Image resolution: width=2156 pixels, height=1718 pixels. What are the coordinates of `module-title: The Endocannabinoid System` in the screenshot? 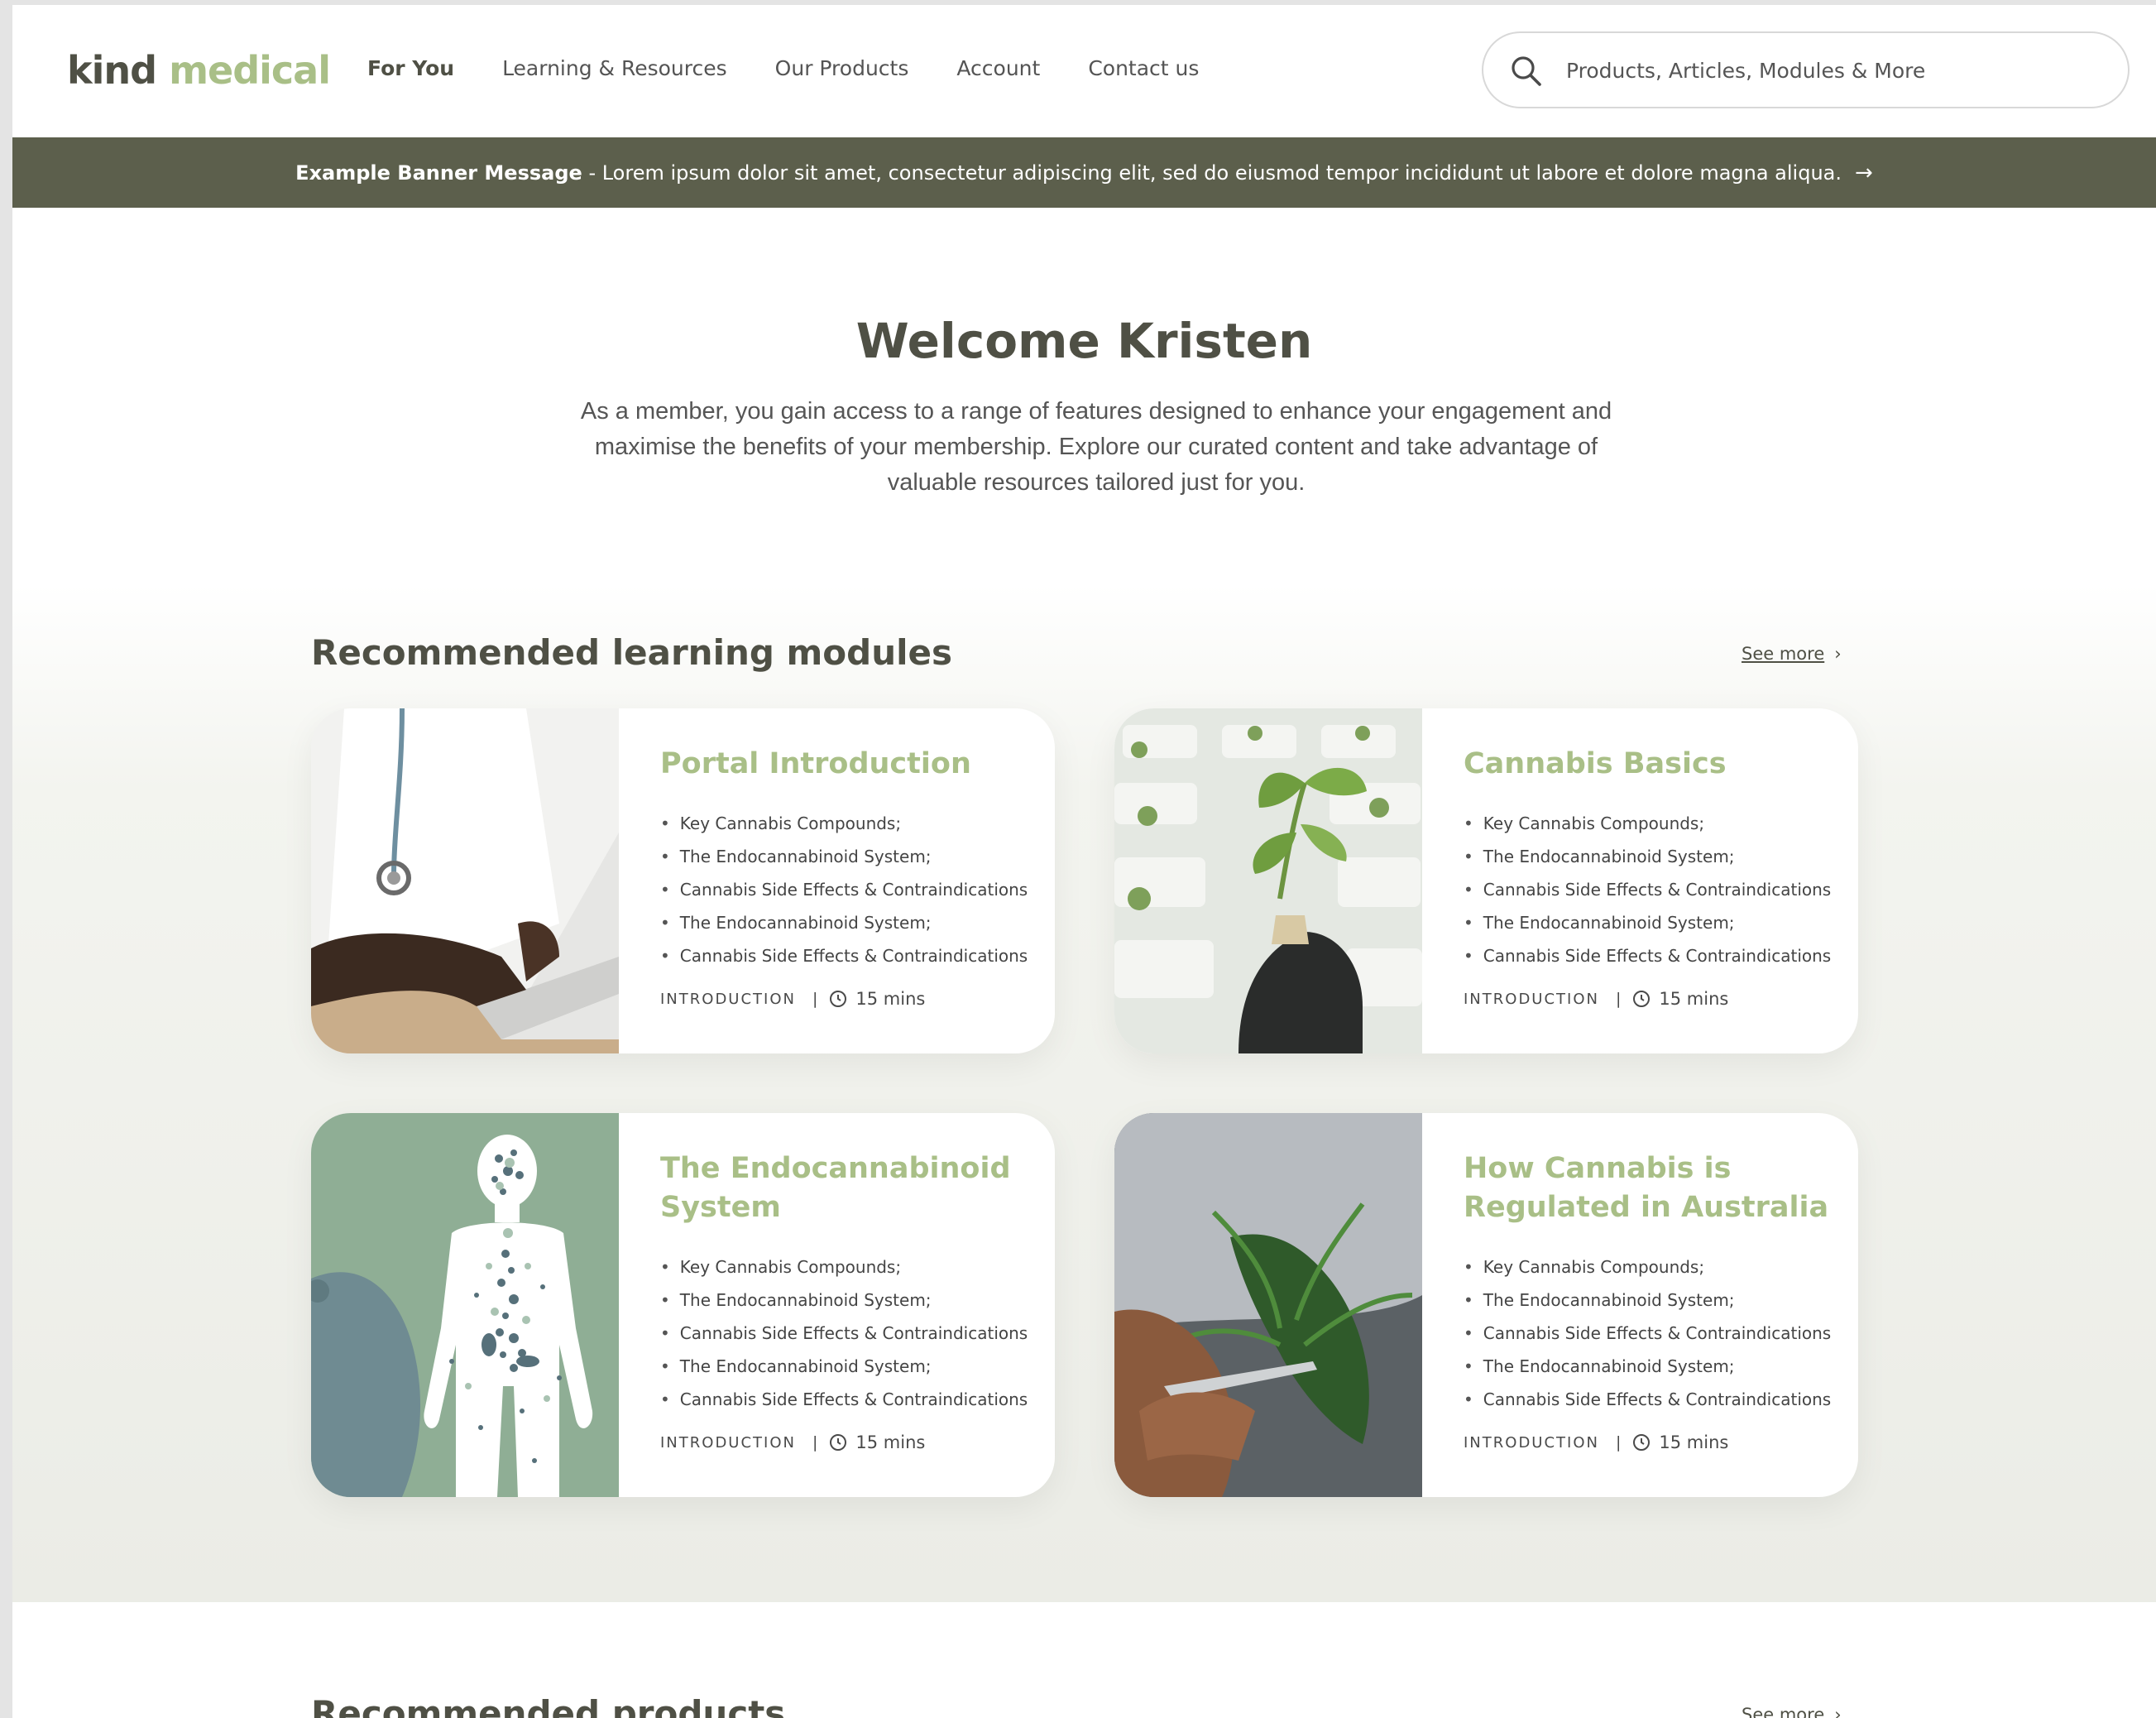 It's located at (845, 1188).